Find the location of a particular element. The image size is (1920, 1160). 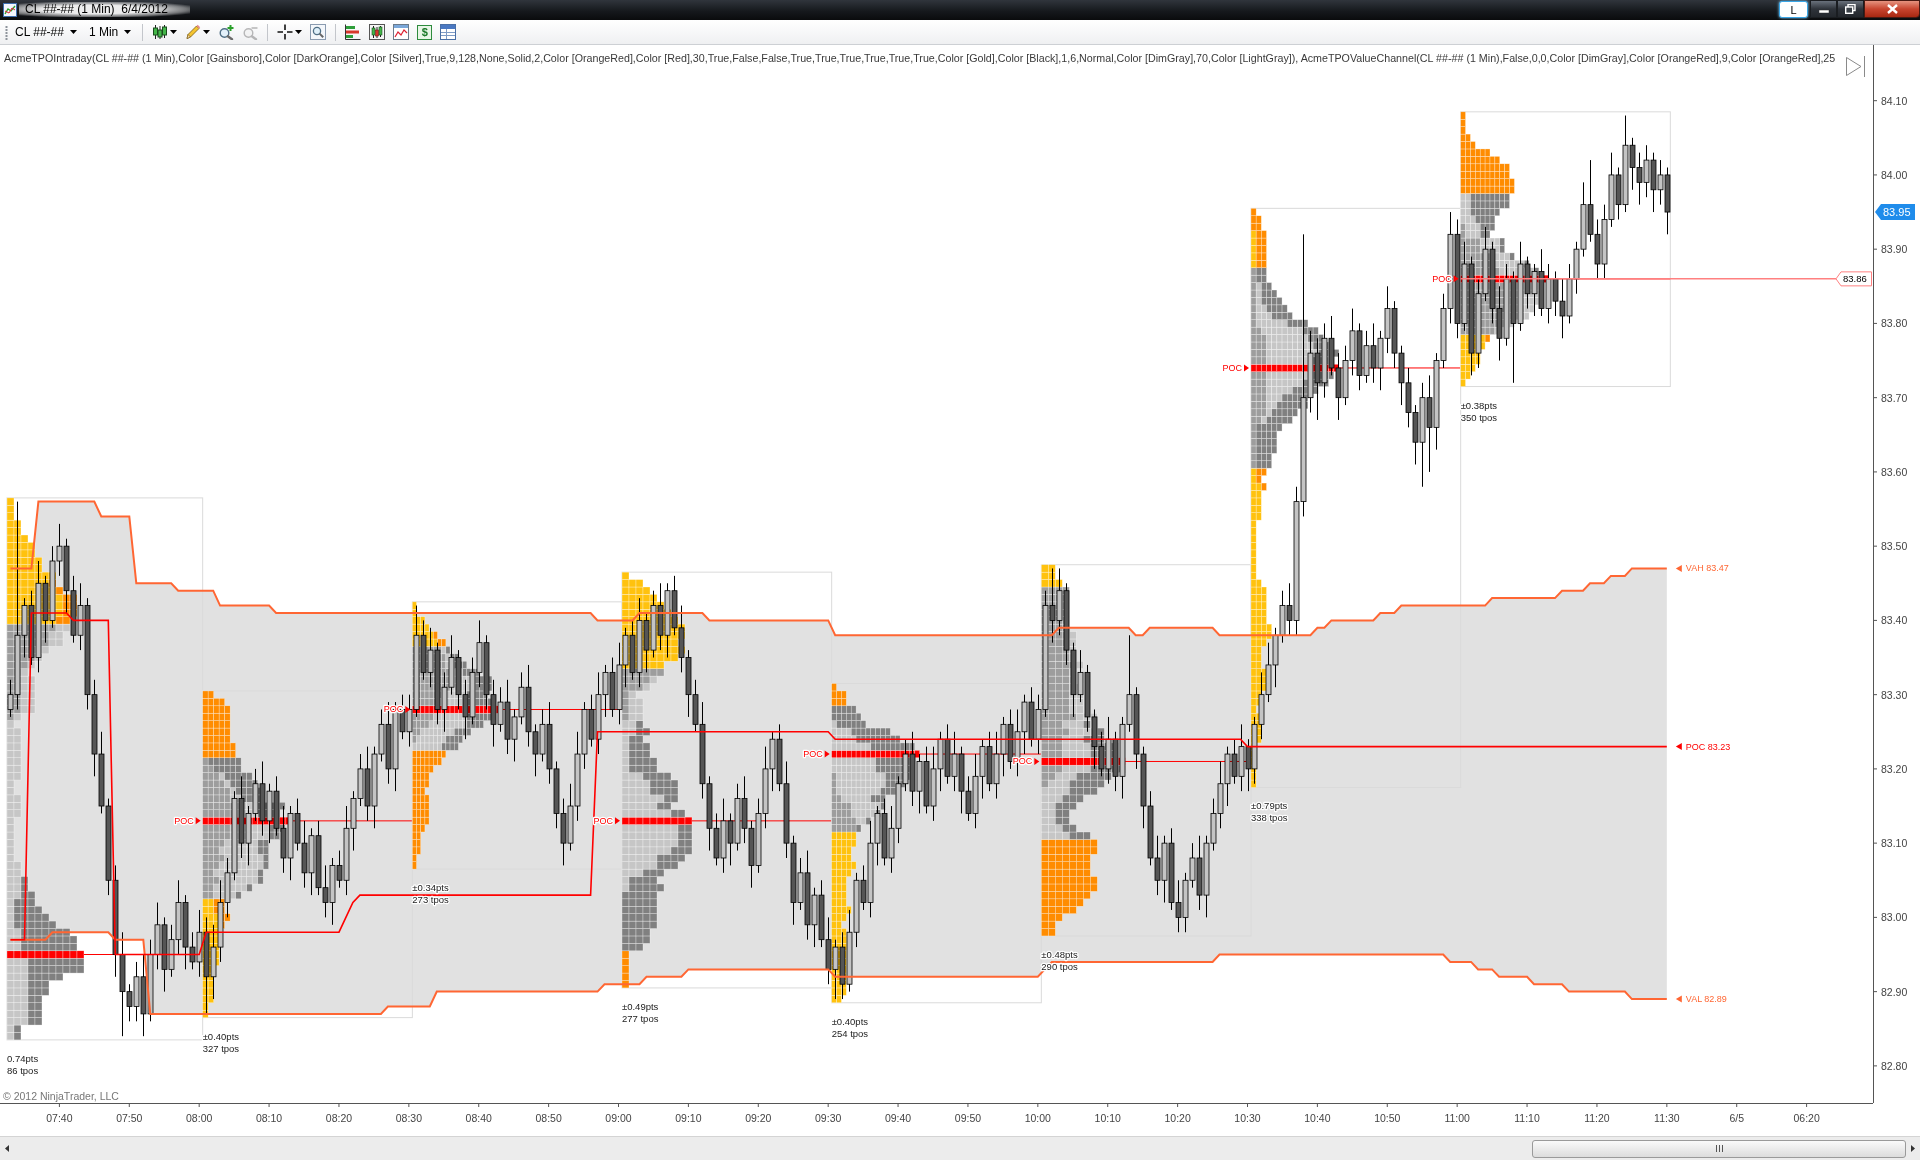

range-label: ±0.34pts is located at coordinates (430, 888).